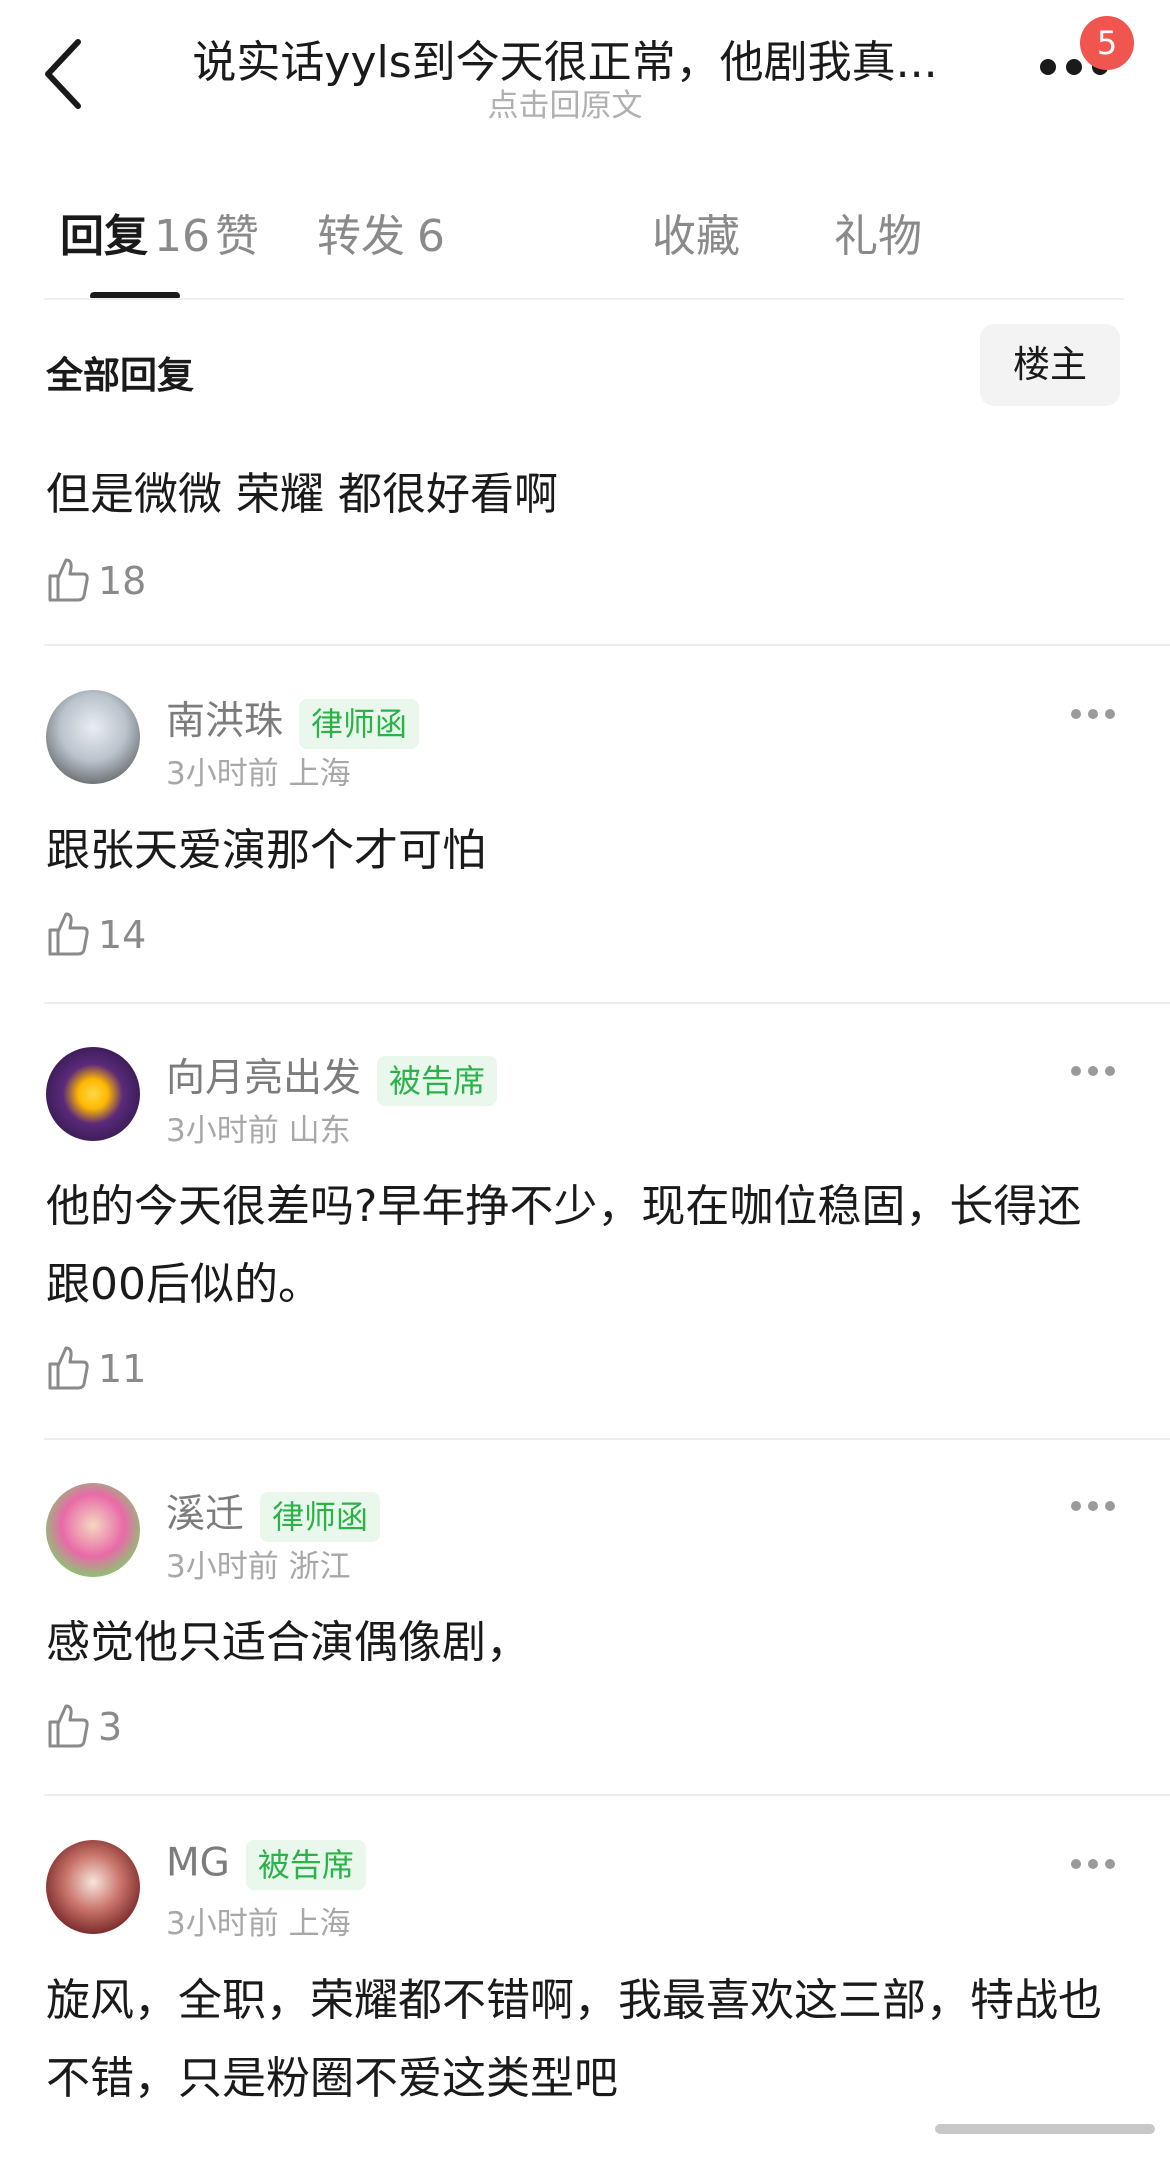 This screenshot has width=1170, height=2168. I want to click on back-button, so click(65, 74).